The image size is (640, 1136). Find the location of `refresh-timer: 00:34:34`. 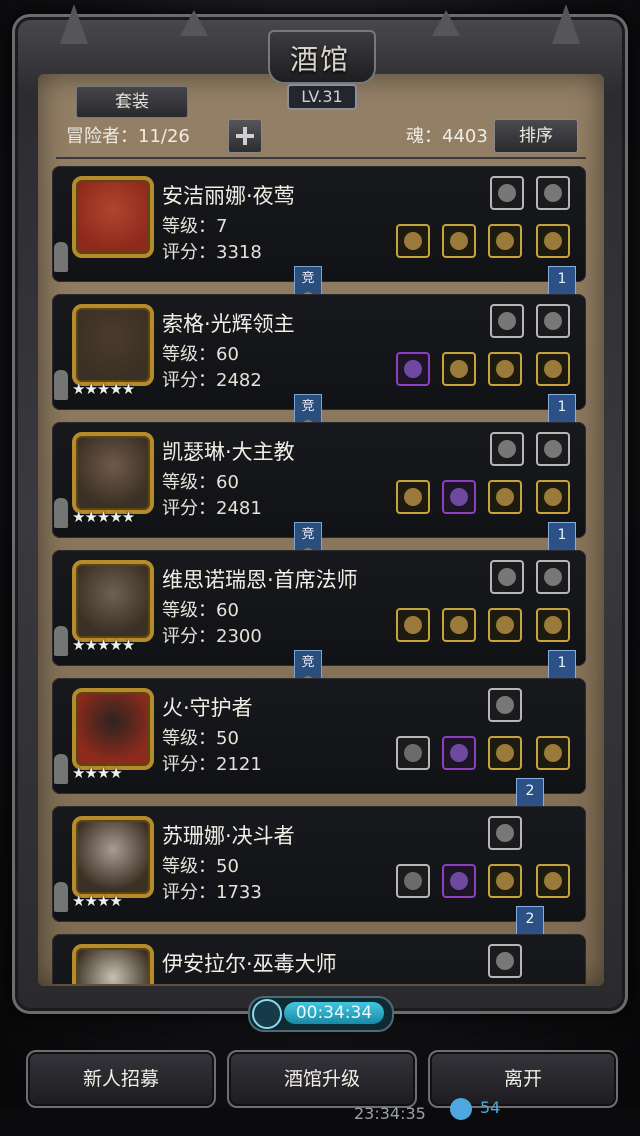

refresh-timer: 00:34:34 is located at coordinates (321, 1014).